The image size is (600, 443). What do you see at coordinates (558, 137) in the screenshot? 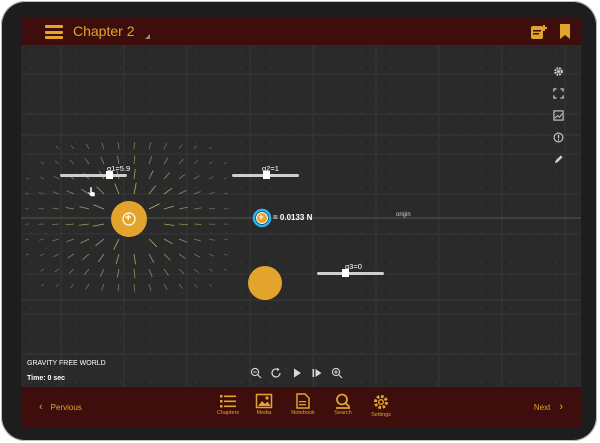
I see `info-icon` at bounding box center [558, 137].